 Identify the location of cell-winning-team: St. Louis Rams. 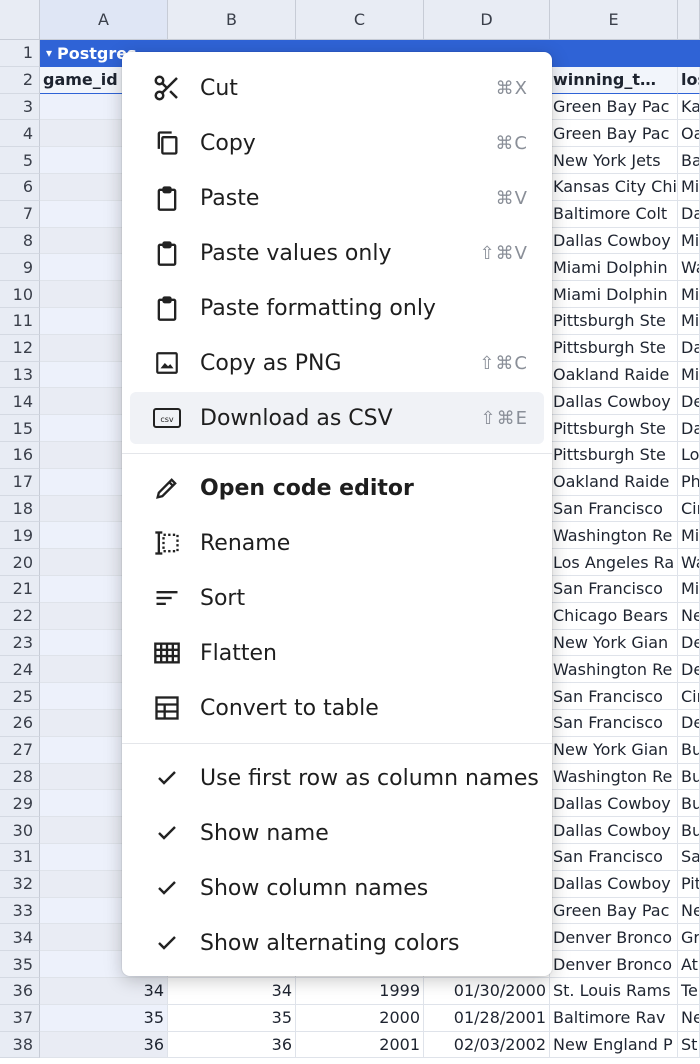
(614, 991).